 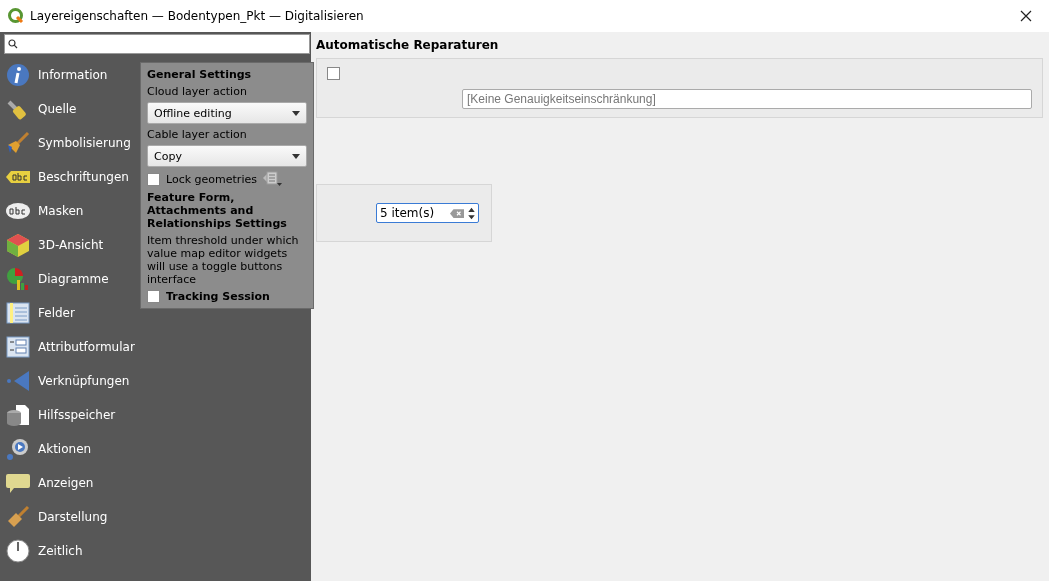 I want to click on search-field, so click(x=157, y=44).